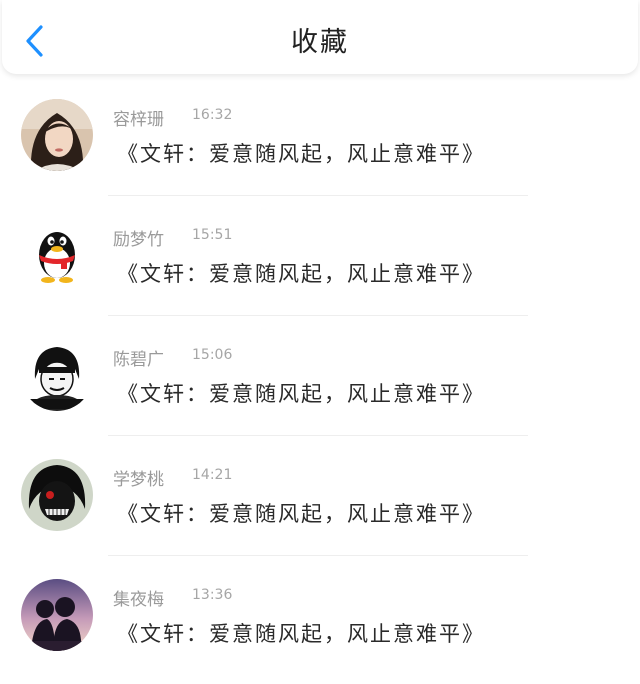 This screenshot has height=684, width=640. I want to click on meme-face-avatar, so click(57, 375).